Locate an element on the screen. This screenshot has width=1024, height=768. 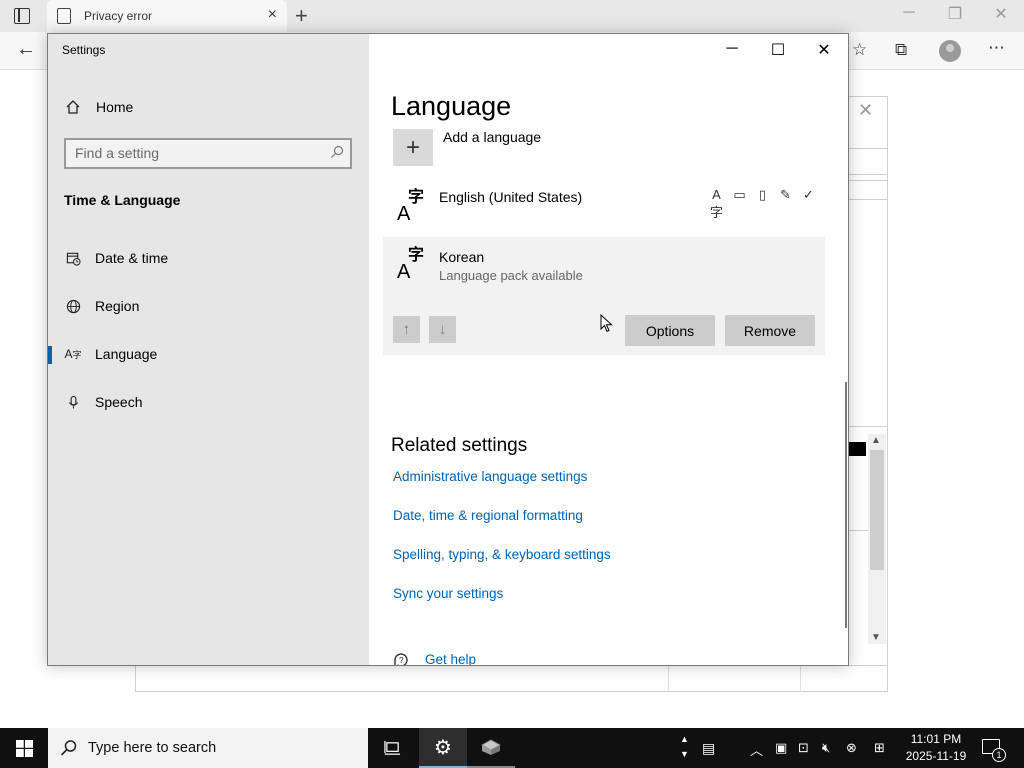
sidebar-item-label: Speech is located at coordinates (119, 402).